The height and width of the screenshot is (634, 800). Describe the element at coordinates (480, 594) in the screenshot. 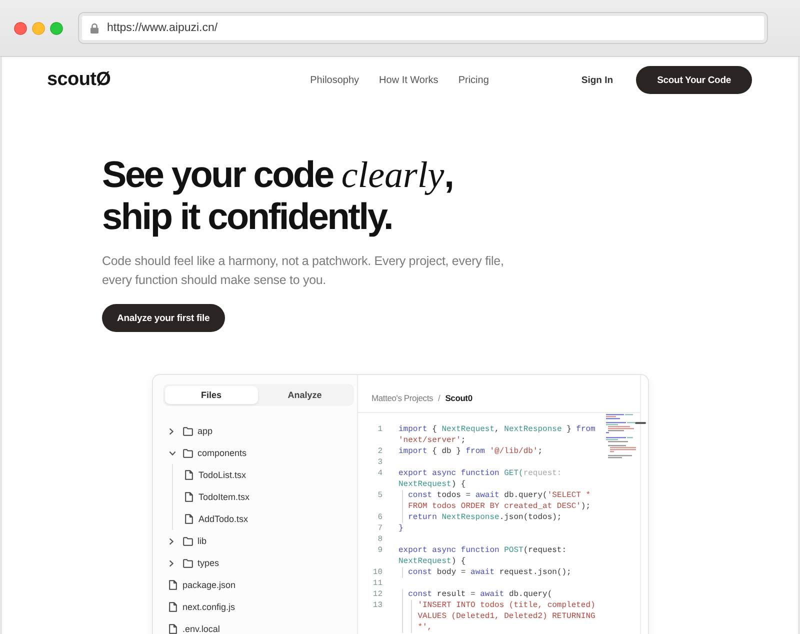

I see `code-line: const result = await db.query(` at that location.